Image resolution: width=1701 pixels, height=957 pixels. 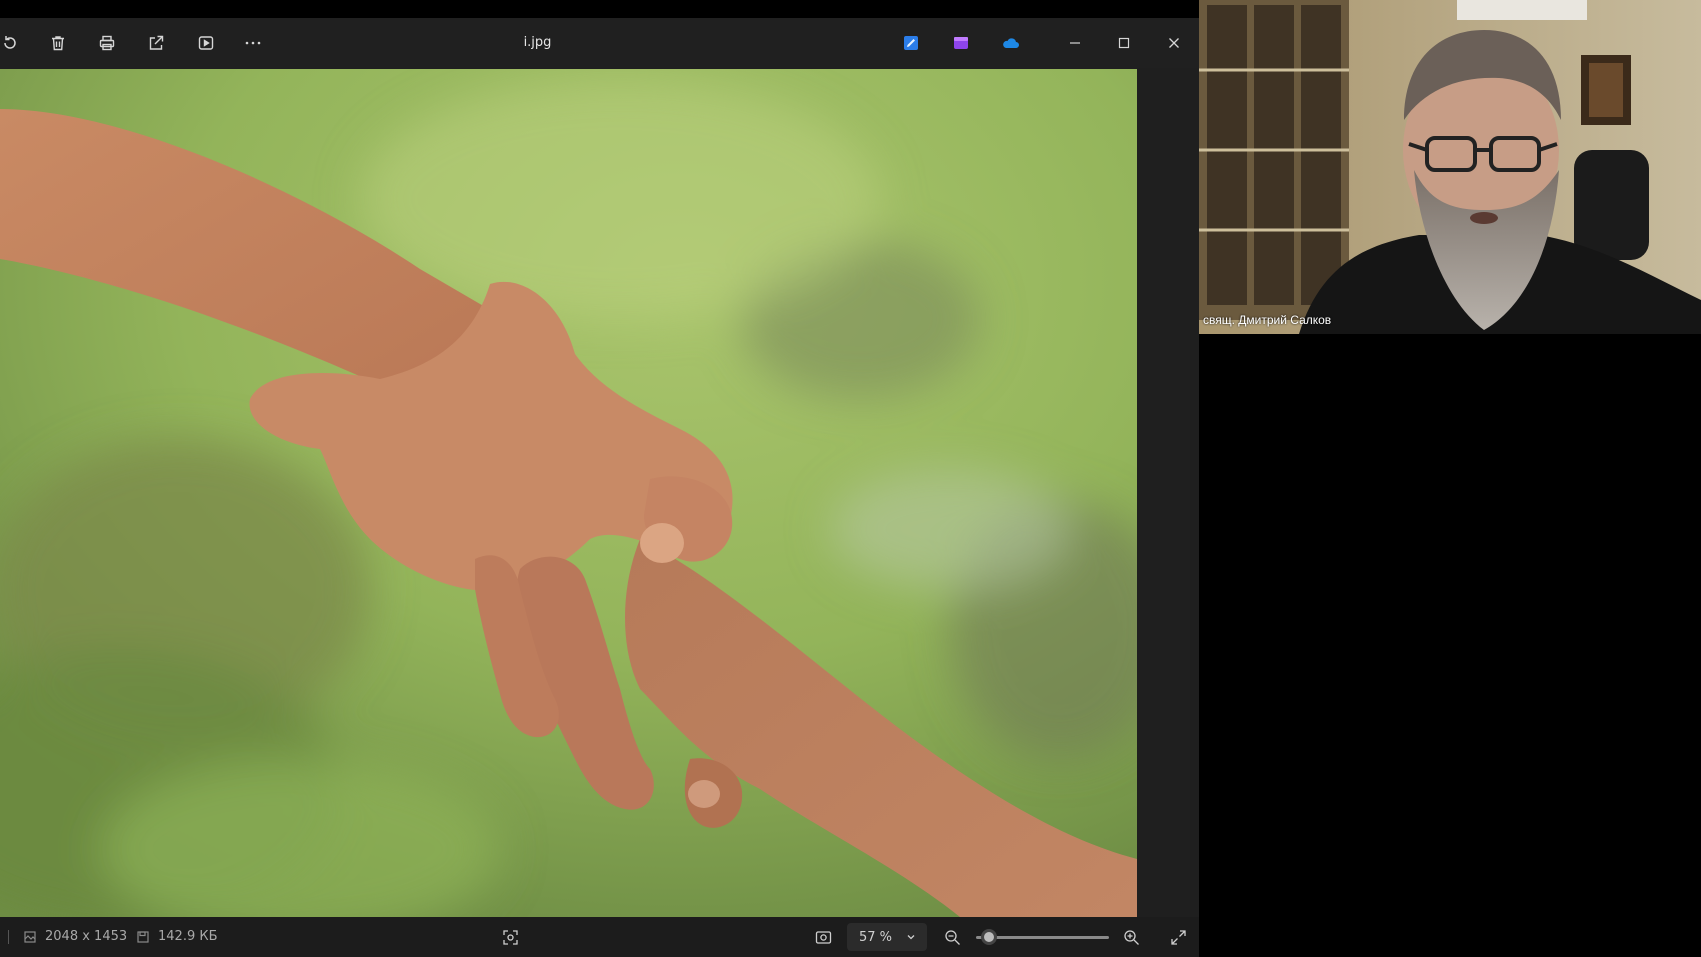 I want to click on clipchamp-icon, so click(x=961, y=43).